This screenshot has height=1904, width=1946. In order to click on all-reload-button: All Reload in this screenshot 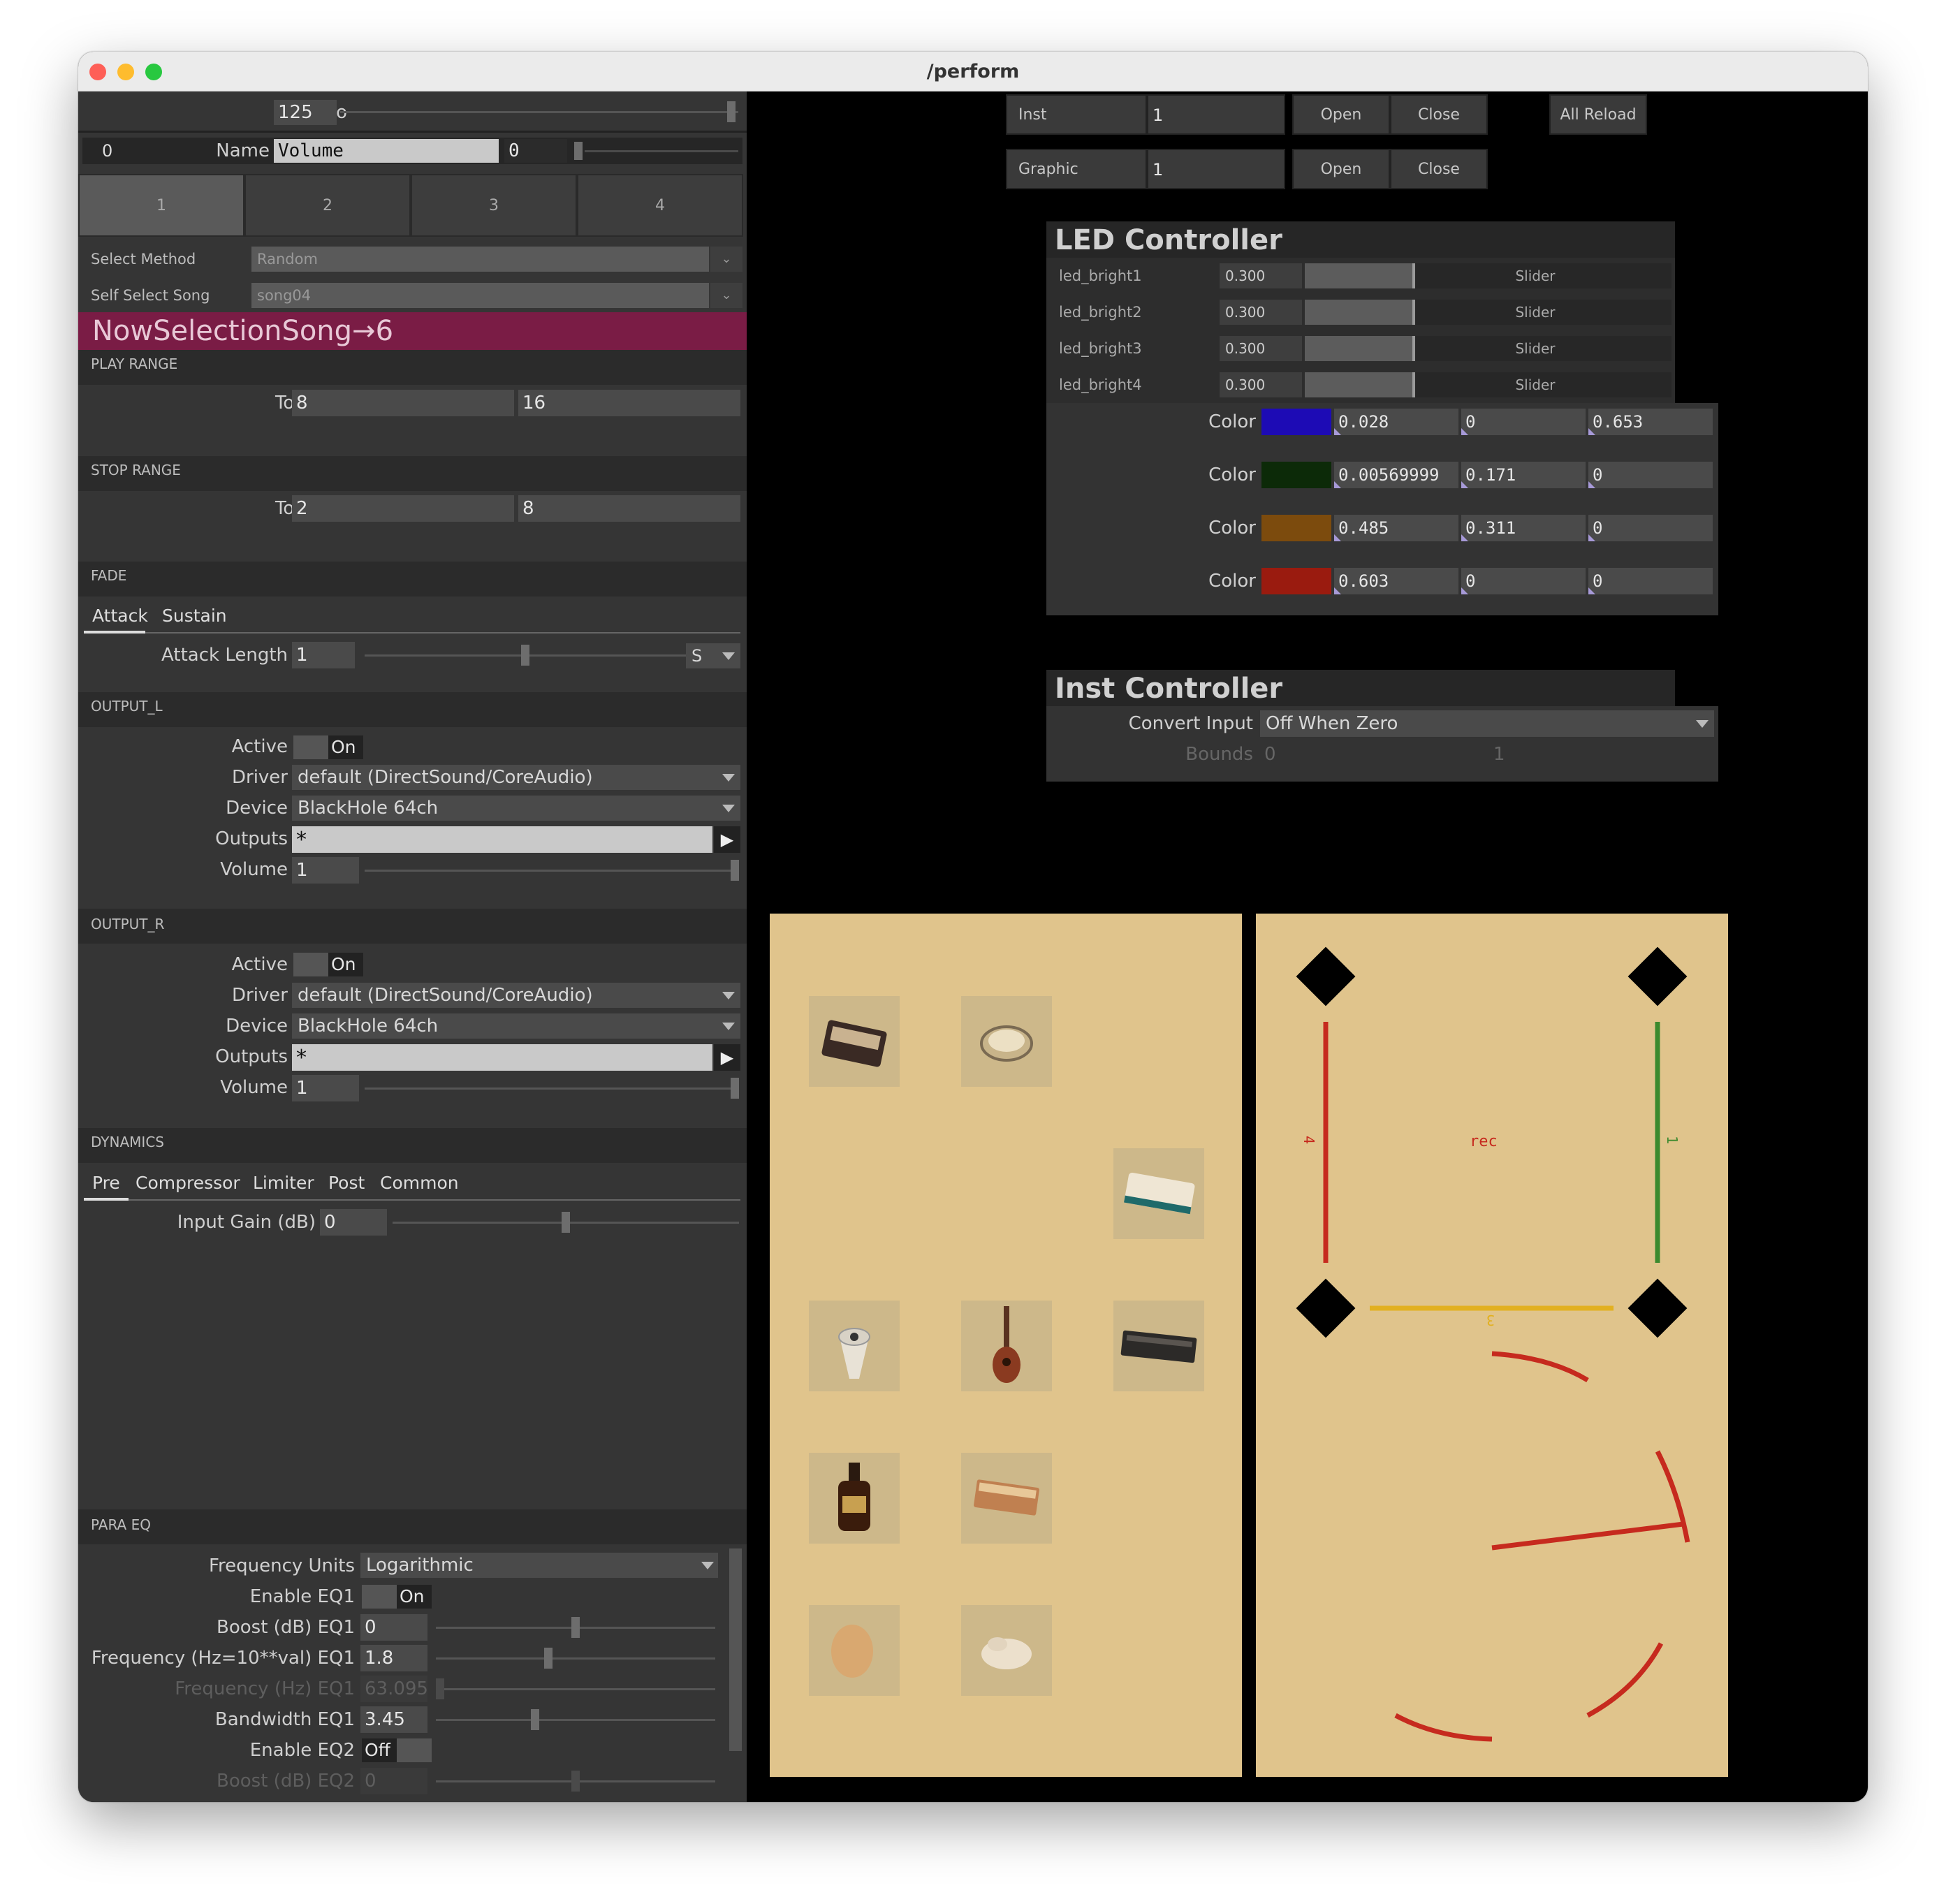, I will do `click(1598, 115)`.